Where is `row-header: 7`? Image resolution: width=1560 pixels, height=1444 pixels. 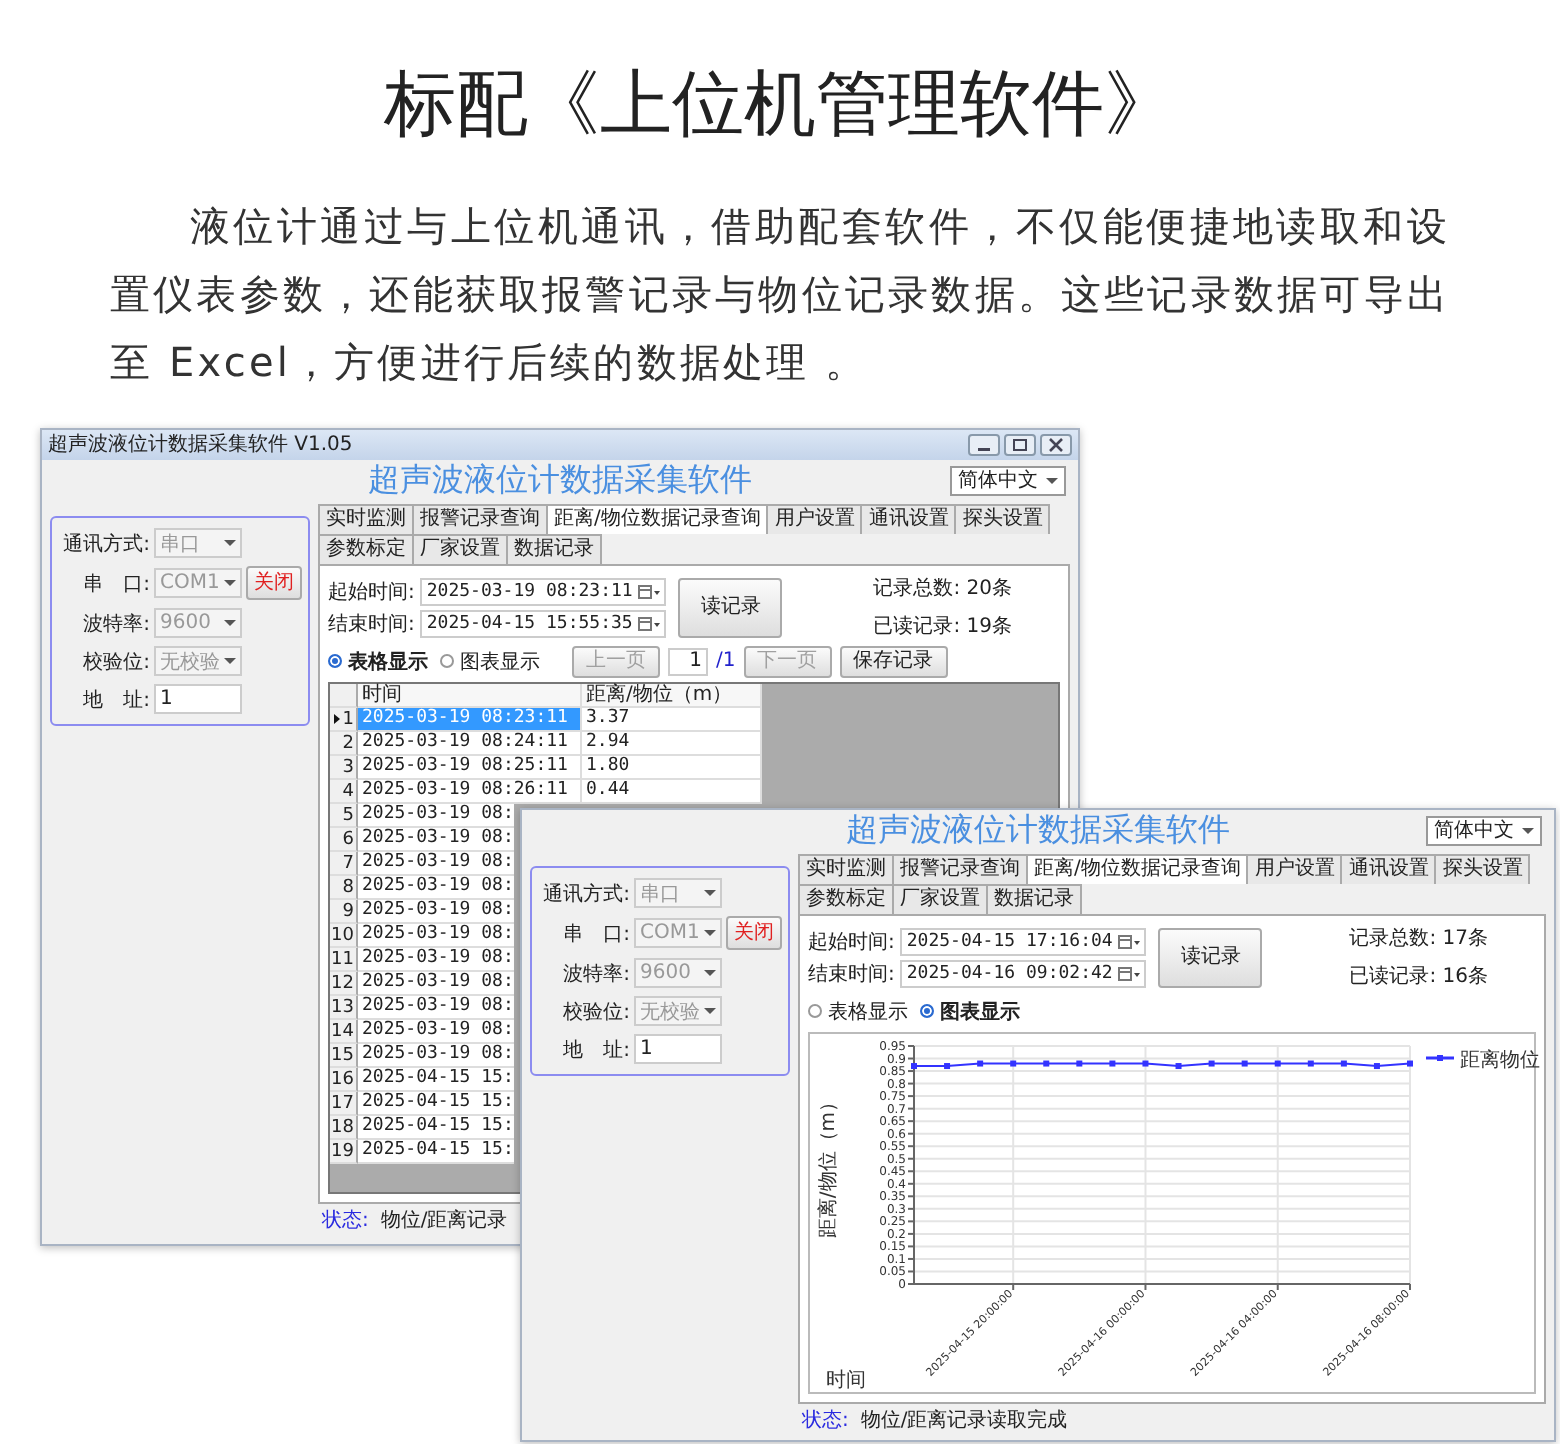 row-header: 7 is located at coordinates (344, 864).